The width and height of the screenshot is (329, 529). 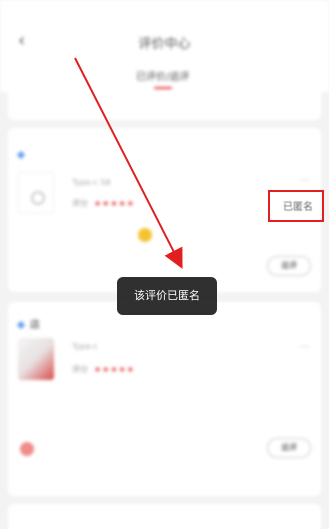 I want to click on annotation-arrow, so click(x=128, y=163).